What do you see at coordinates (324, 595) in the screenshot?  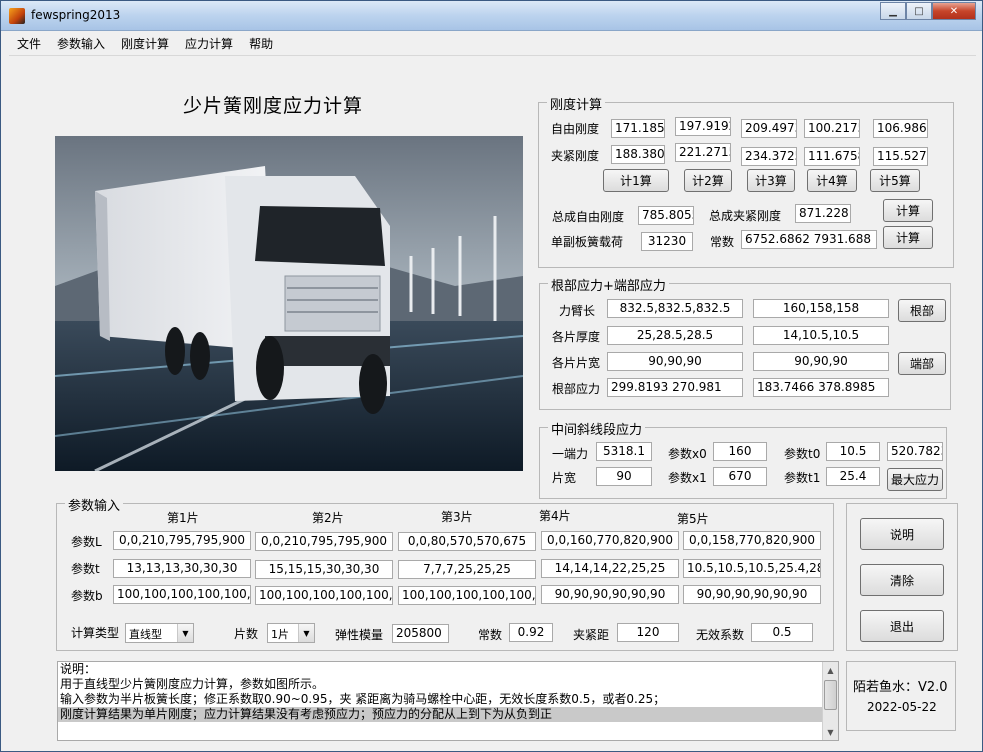 I see `param-b-leaf2: 100,100,100,100,100,10` at bounding box center [324, 595].